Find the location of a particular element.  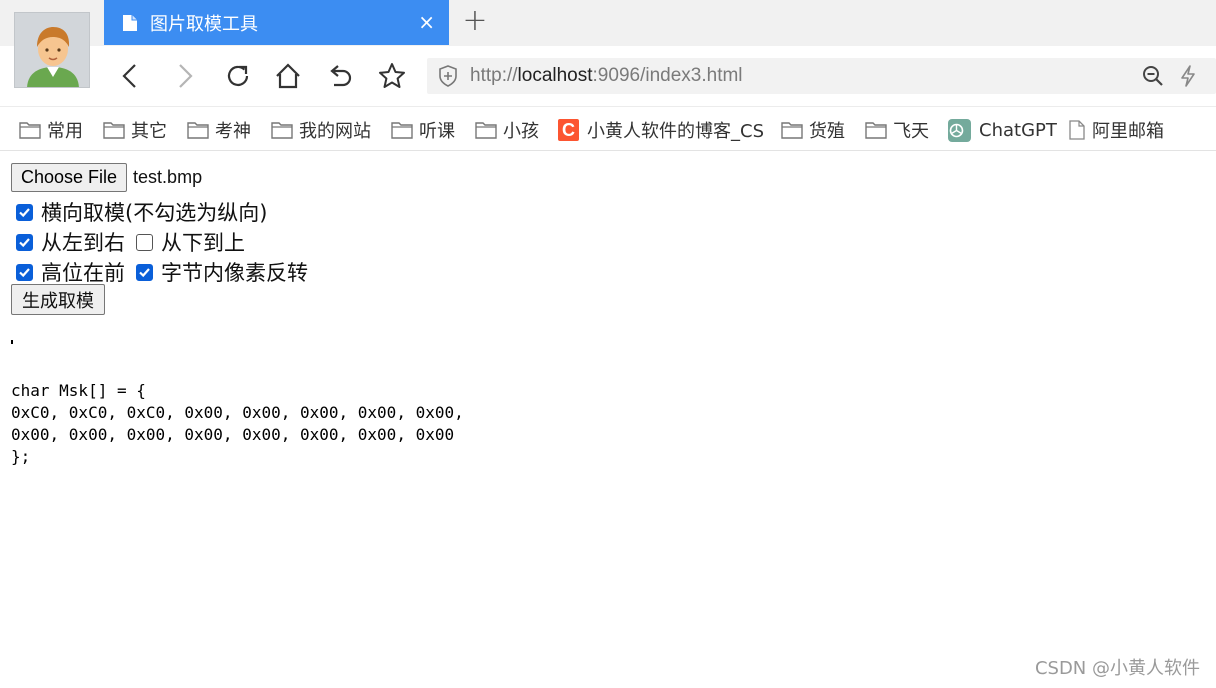

direction-option-row: 从左到右 从下到上 is located at coordinates (131, 242).